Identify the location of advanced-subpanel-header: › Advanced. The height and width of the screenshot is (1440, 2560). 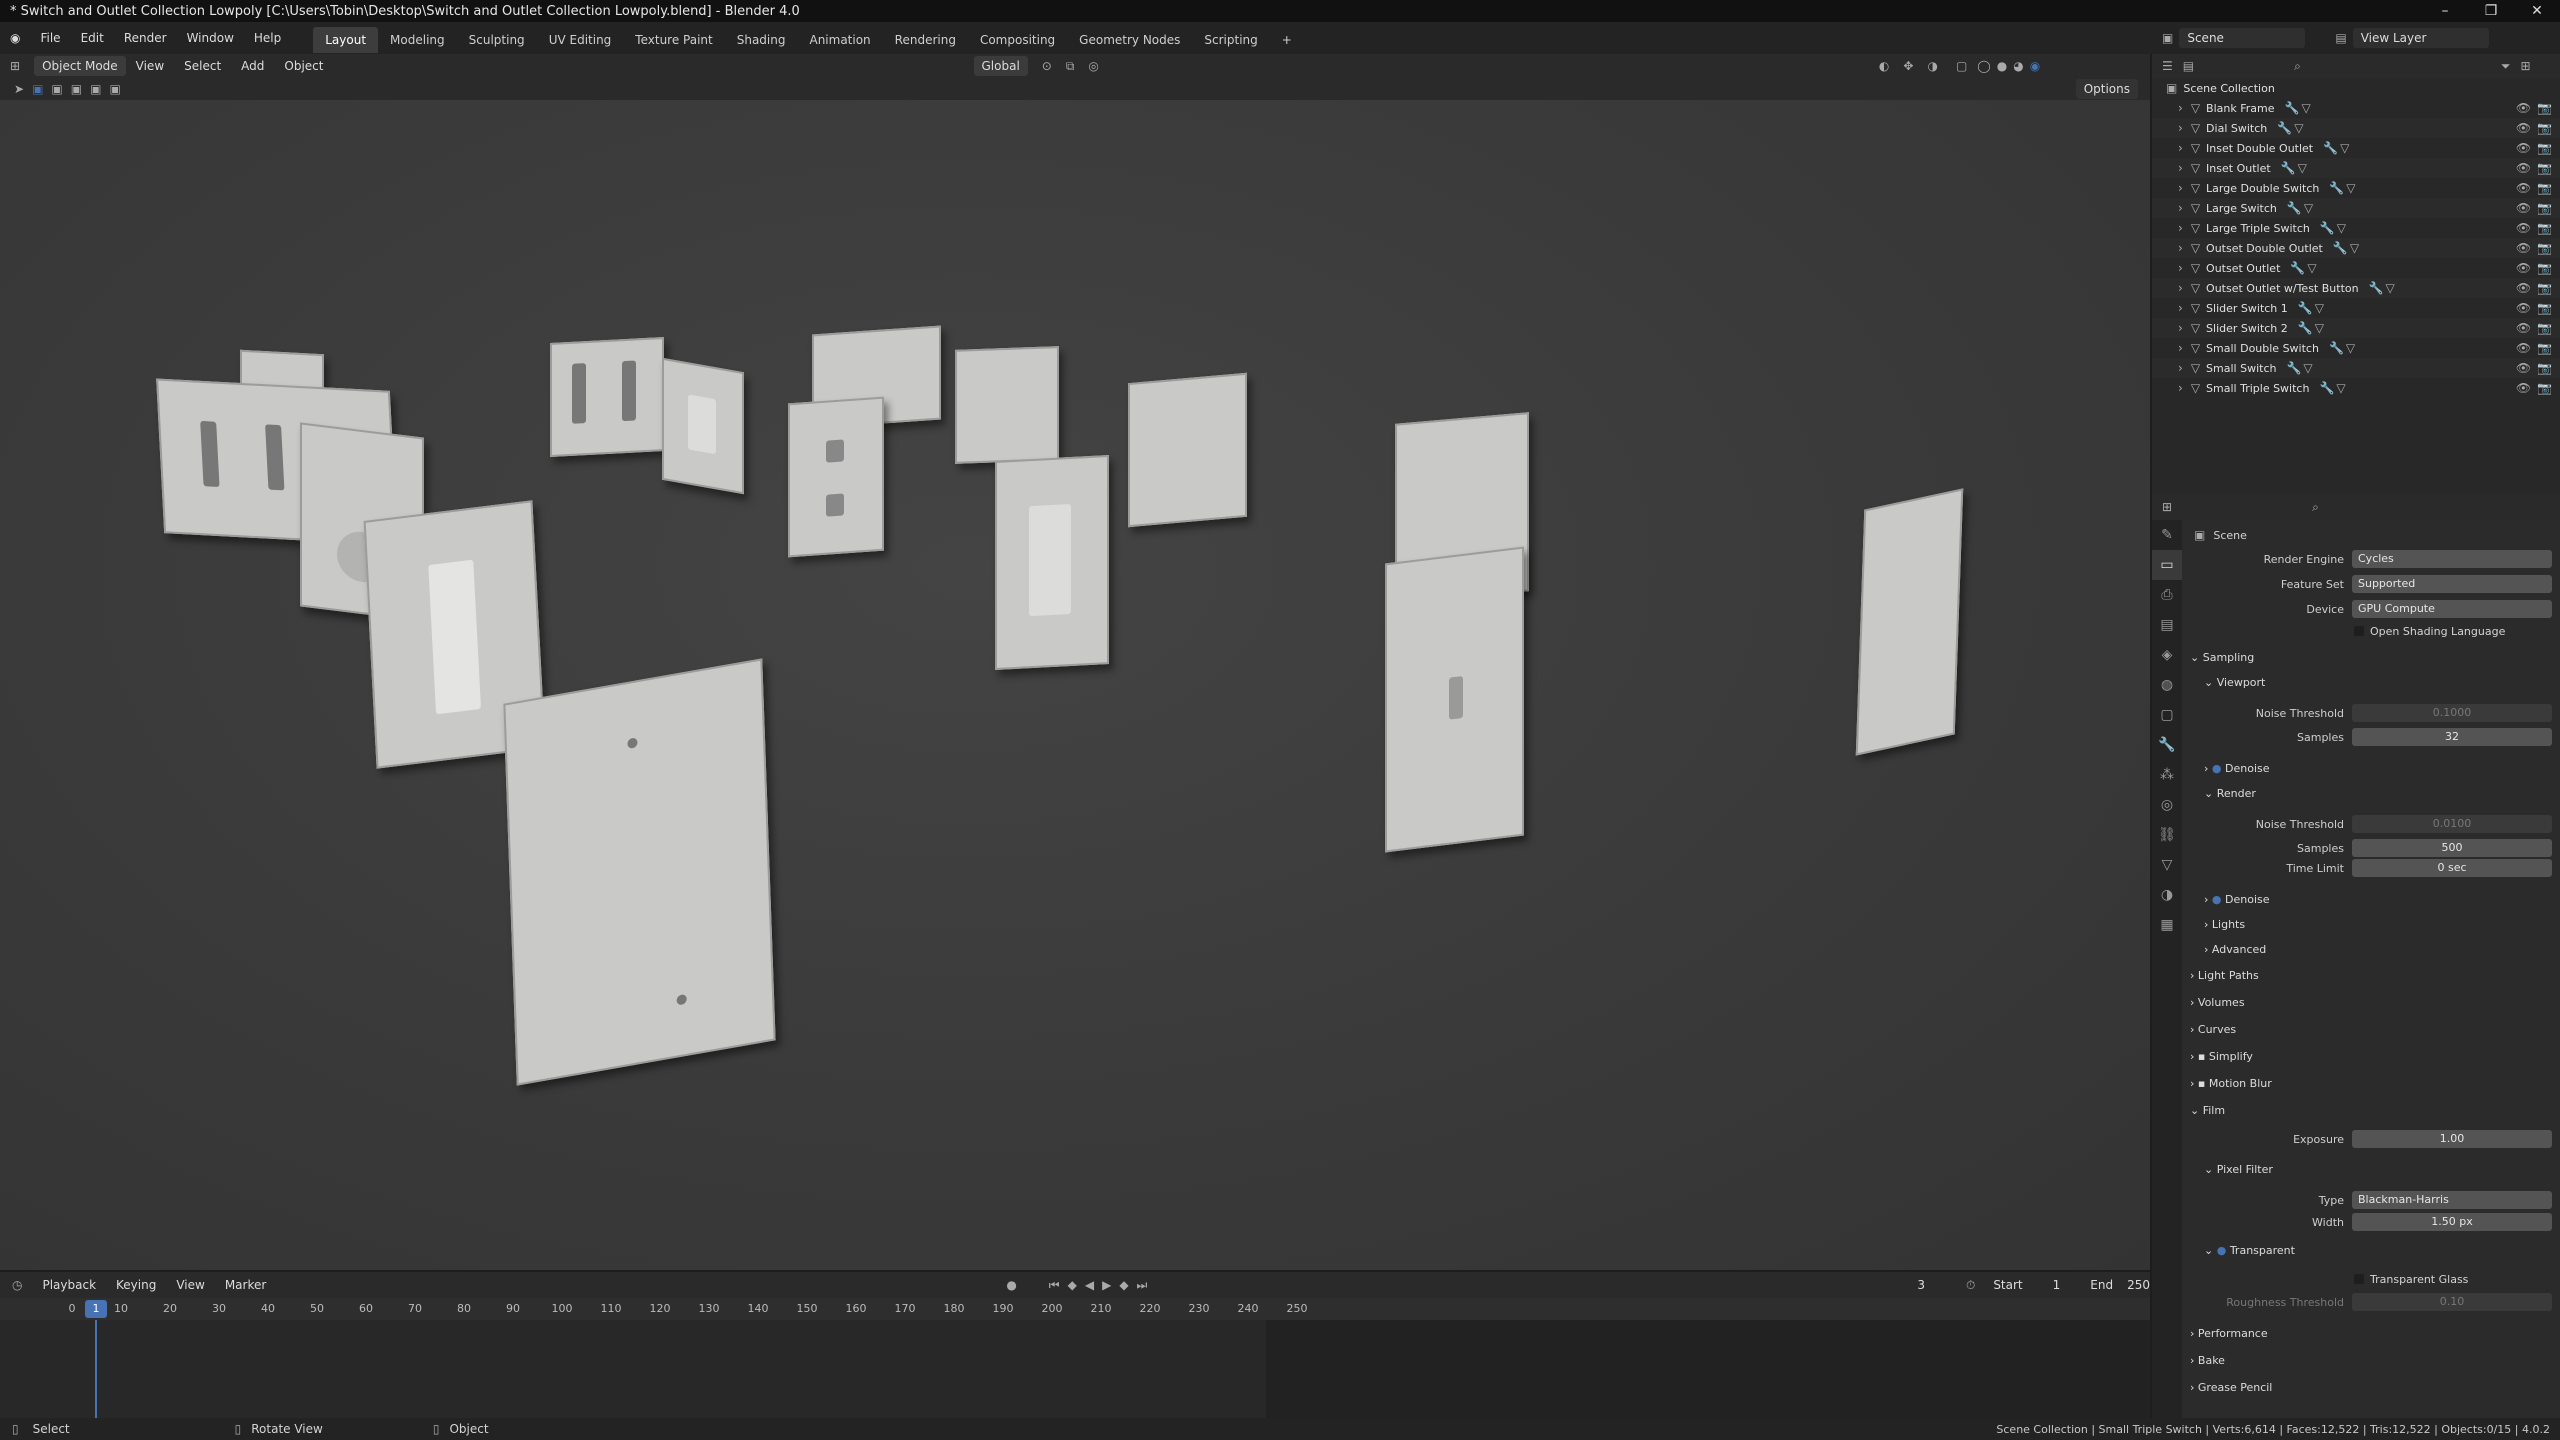
(2235, 949).